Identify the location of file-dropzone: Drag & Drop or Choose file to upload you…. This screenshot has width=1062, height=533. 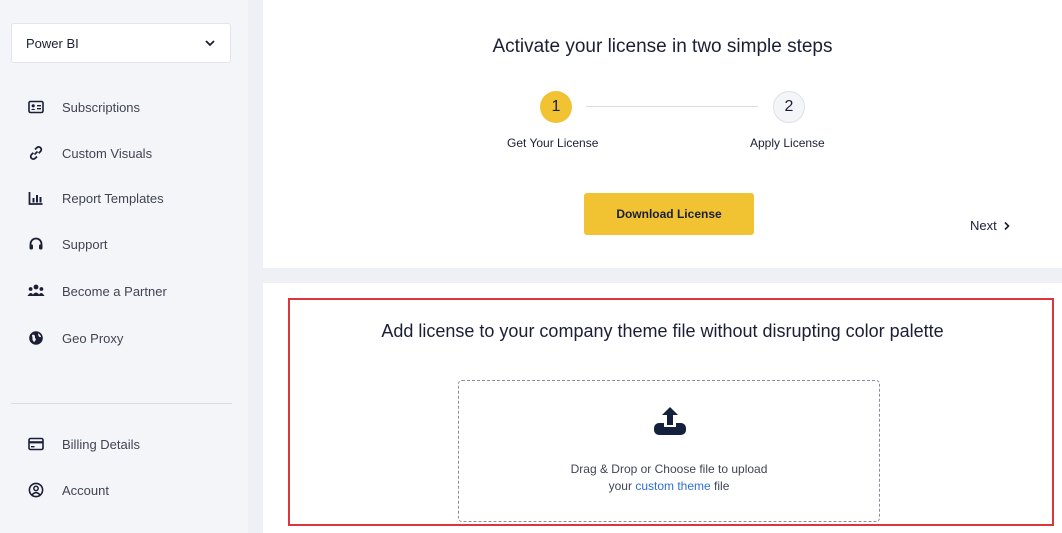
(669, 451).